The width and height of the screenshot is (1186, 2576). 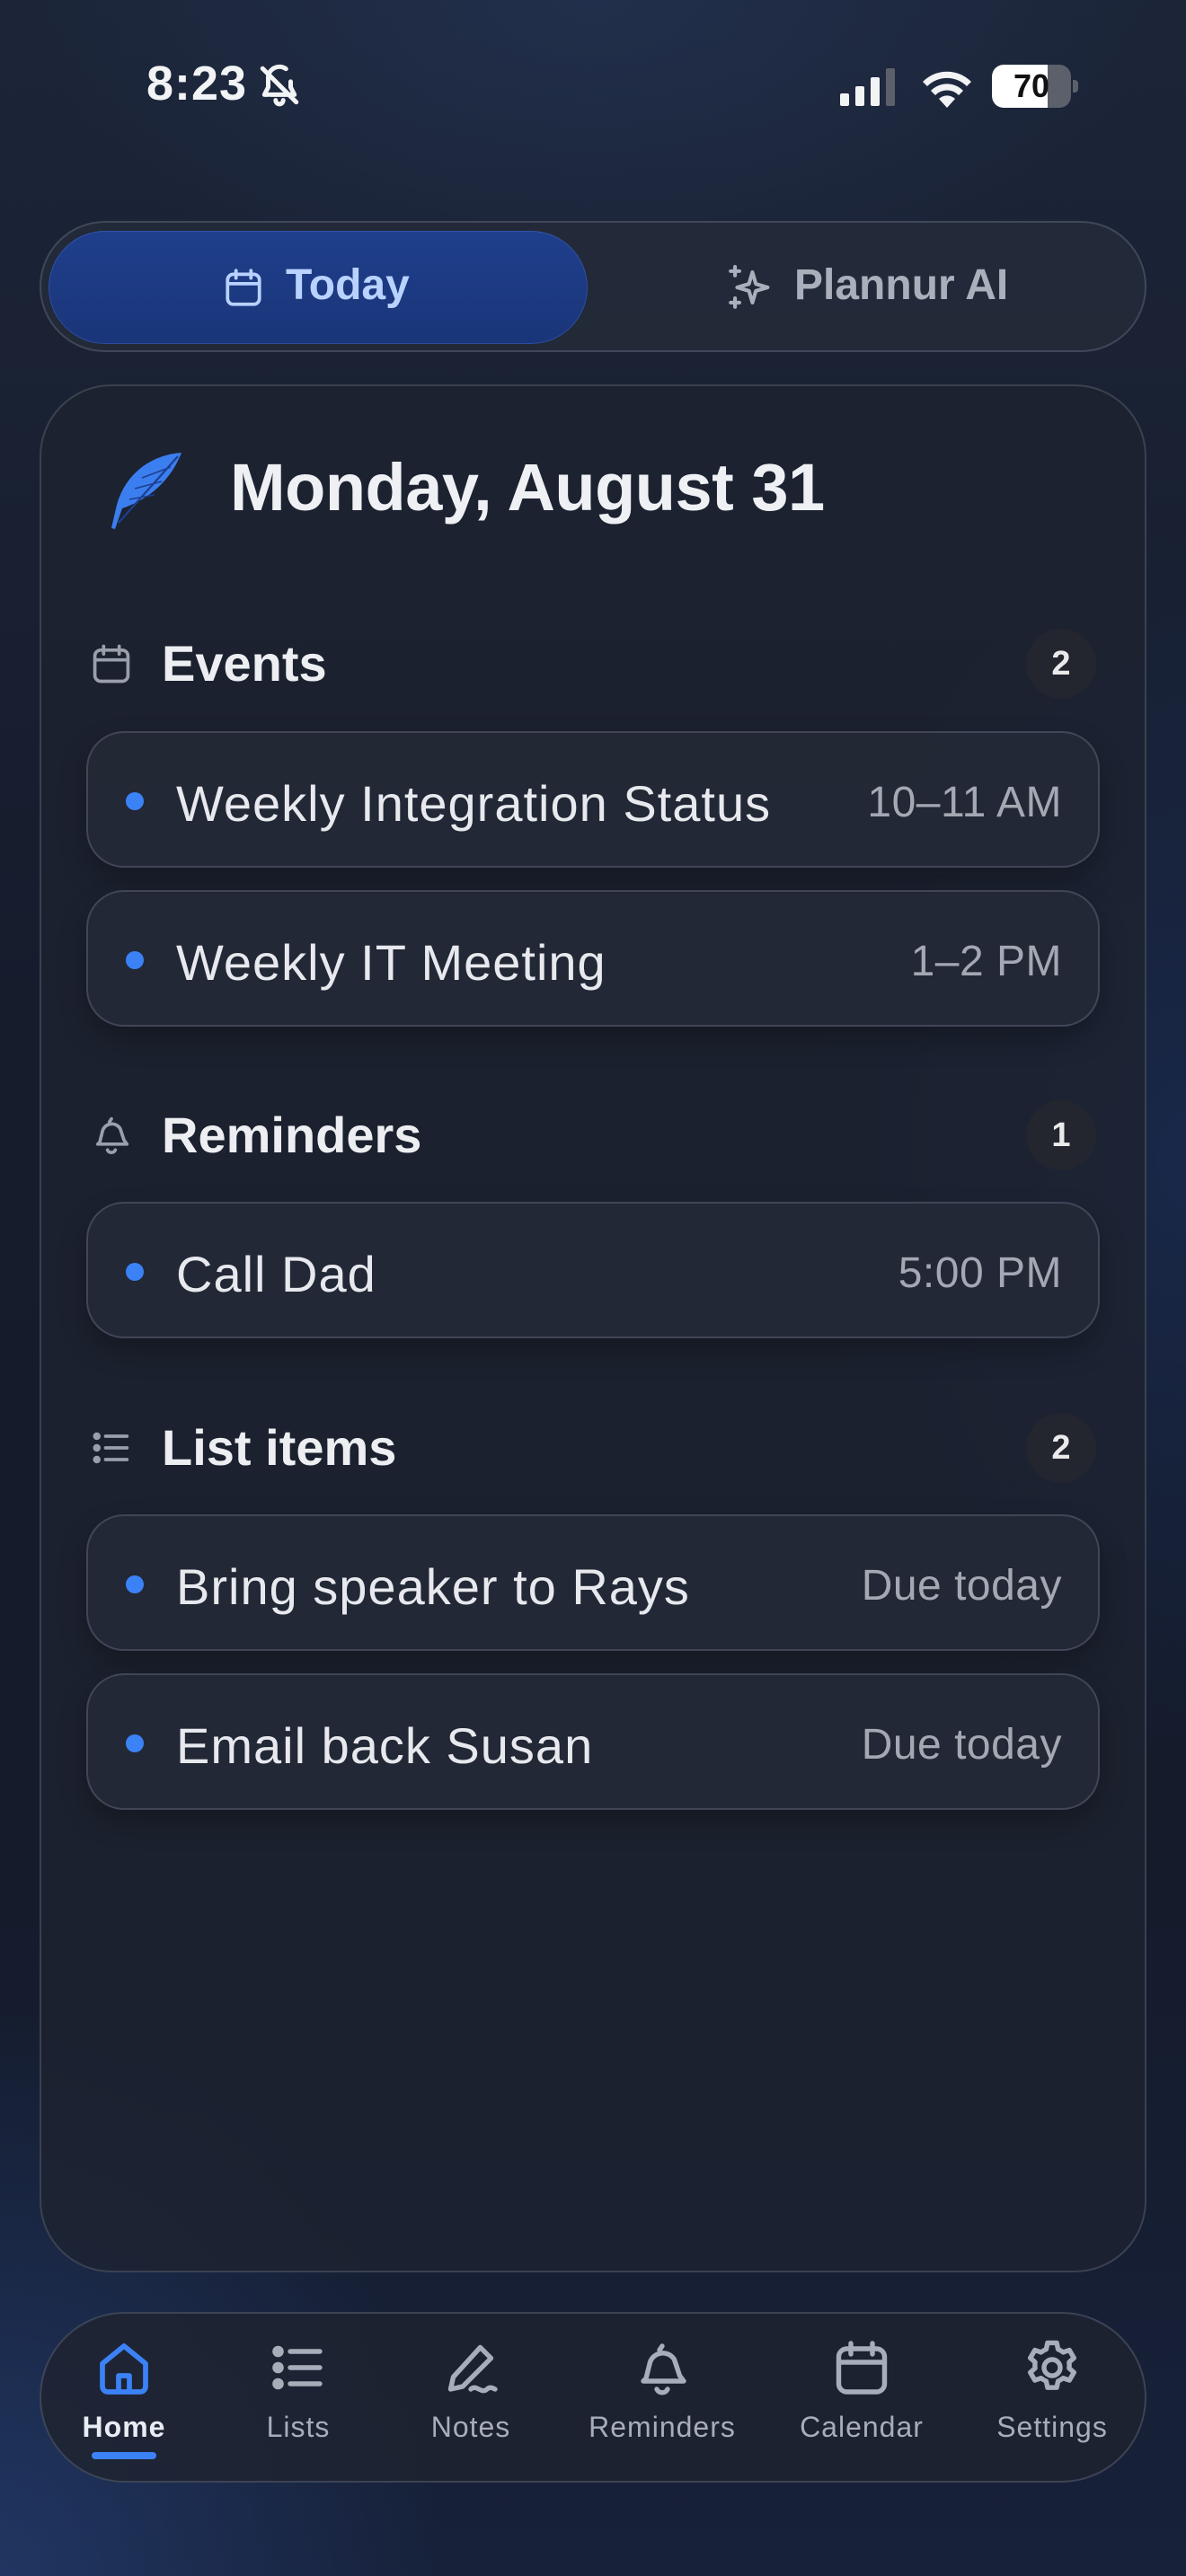 What do you see at coordinates (1052, 2427) in the screenshot?
I see `tab-label: Settings` at bounding box center [1052, 2427].